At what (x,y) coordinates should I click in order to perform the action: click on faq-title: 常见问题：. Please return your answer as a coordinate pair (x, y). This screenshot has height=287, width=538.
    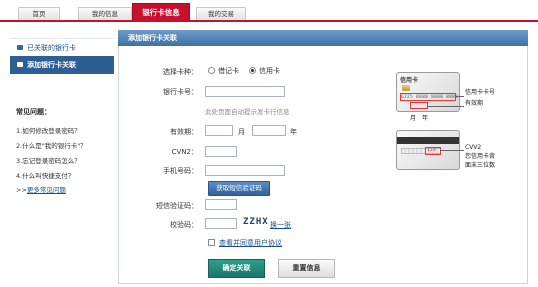
    Looking at the image, I should click on (33, 112).